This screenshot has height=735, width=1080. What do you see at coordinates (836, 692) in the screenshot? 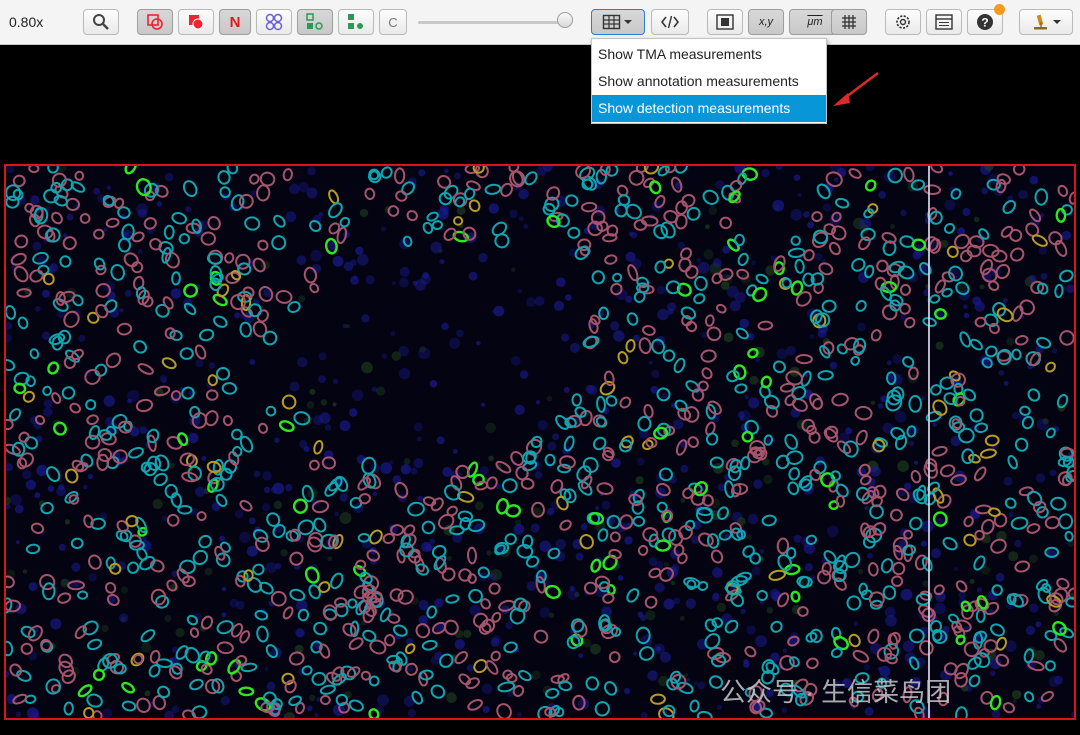
I see `watermark: 公众号 · 生信菜鸟团` at bounding box center [836, 692].